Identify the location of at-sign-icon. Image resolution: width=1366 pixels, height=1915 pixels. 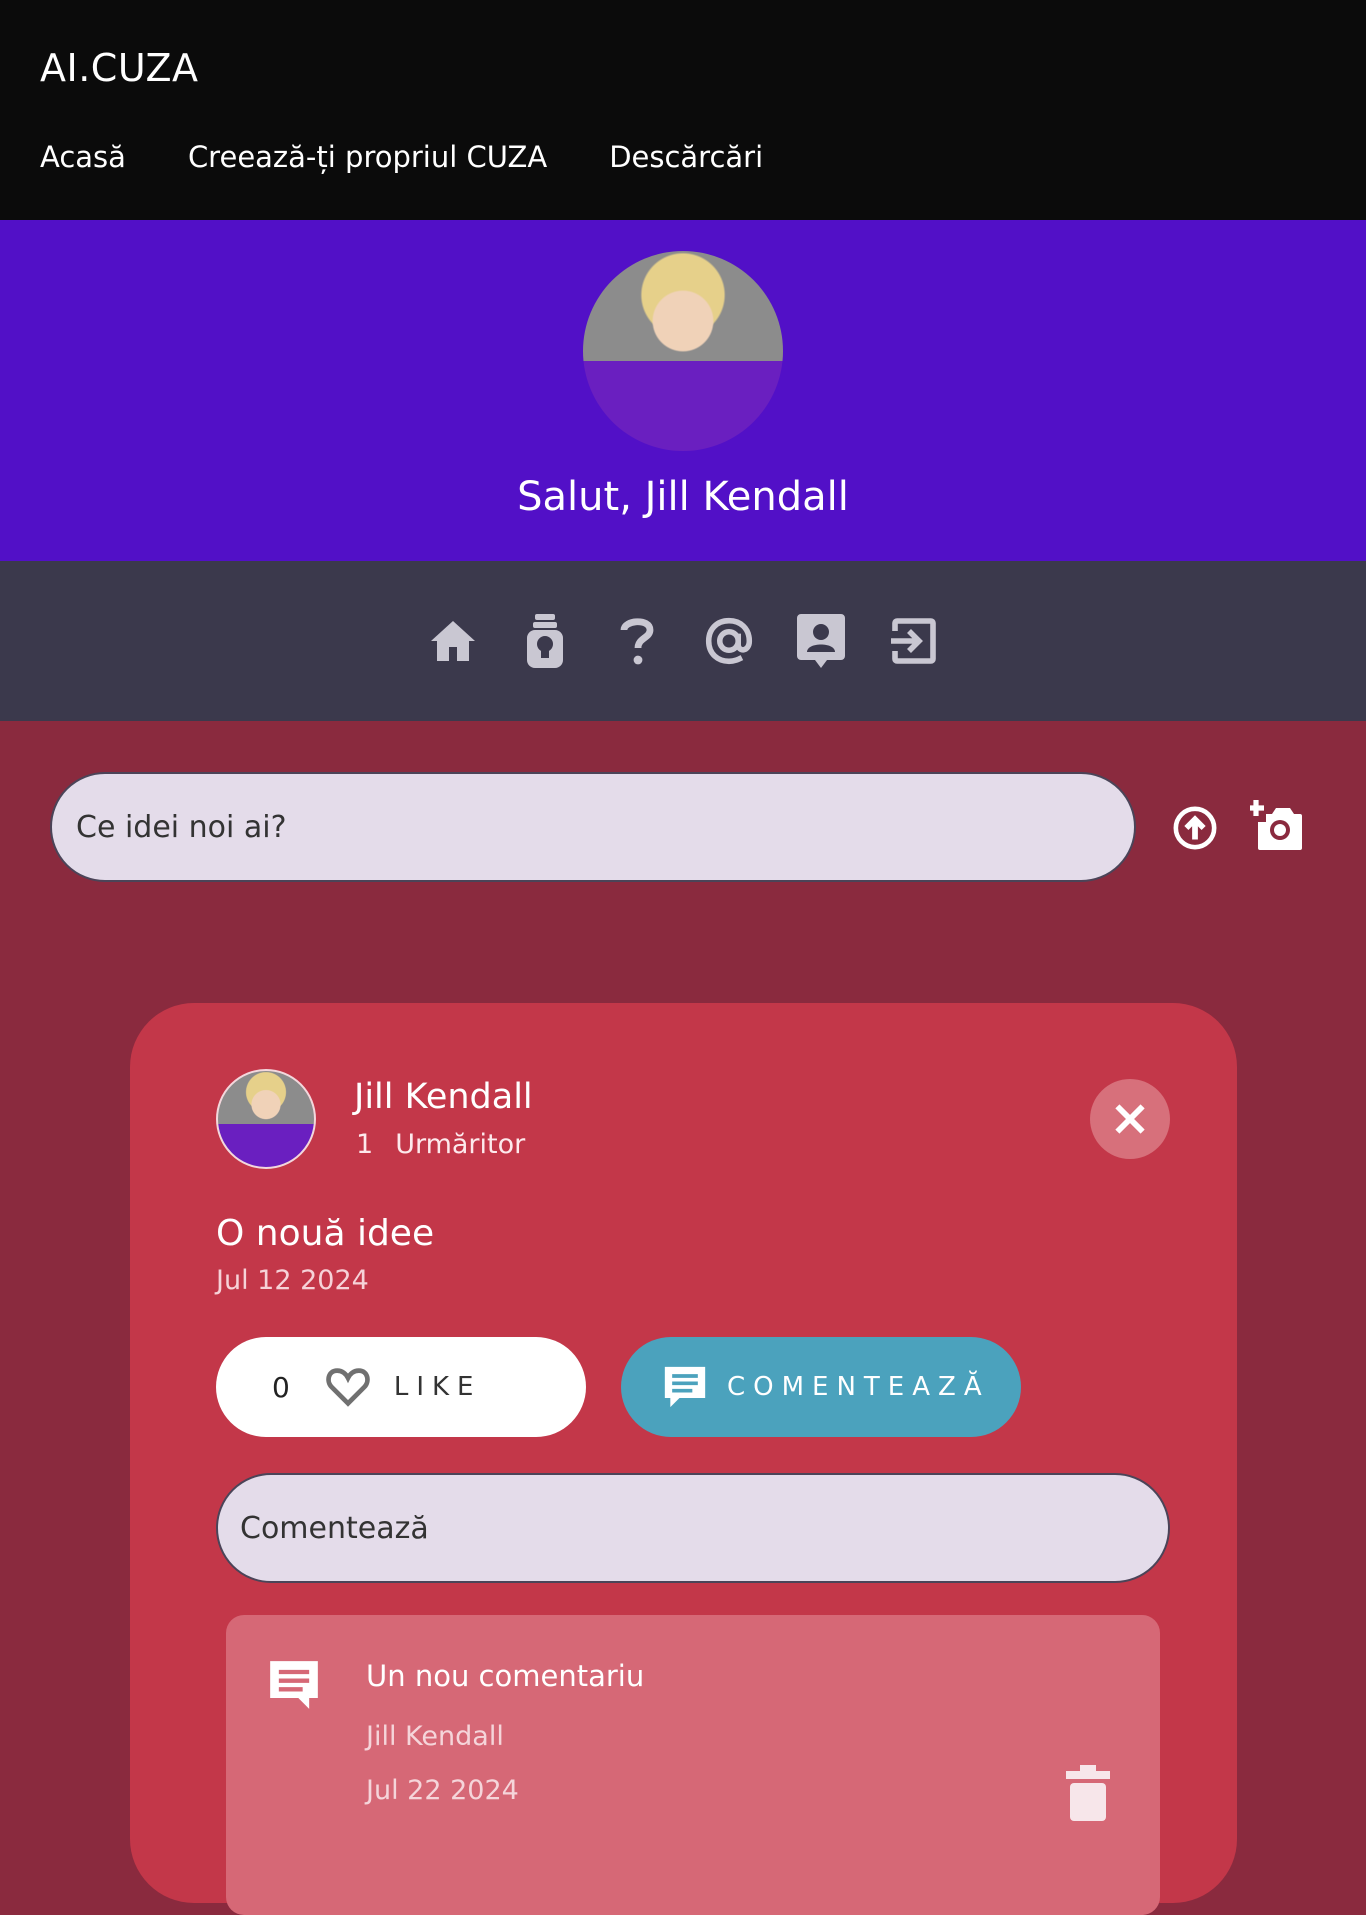
(729, 641).